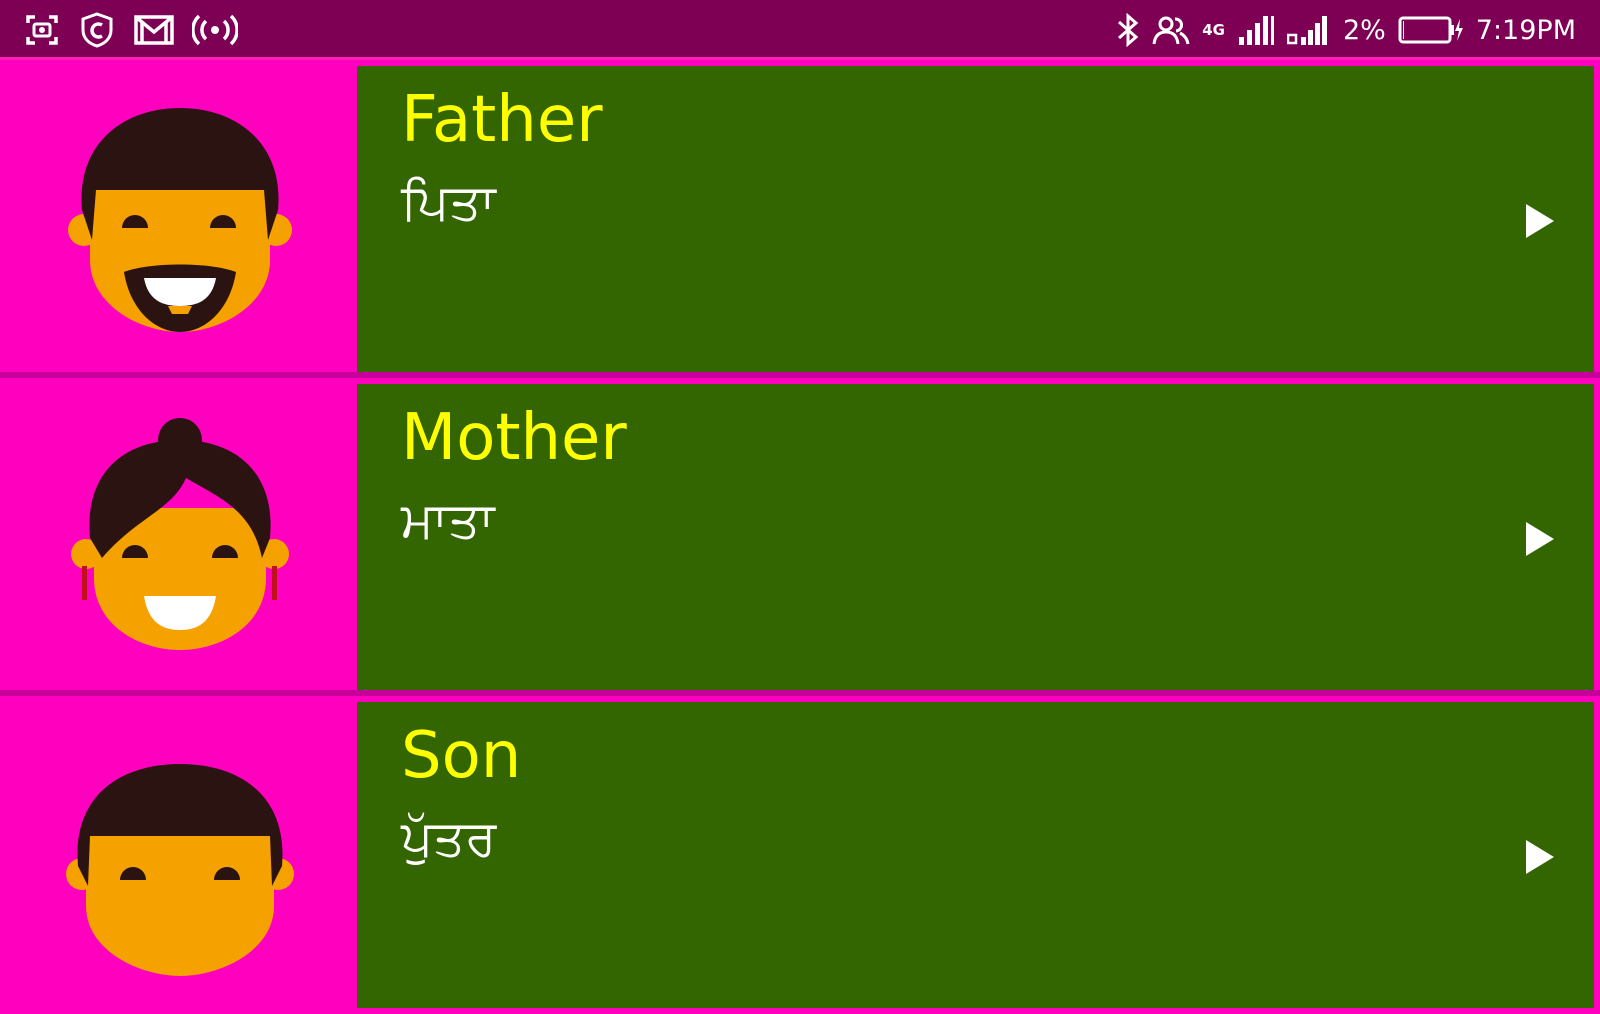 This screenshot has height=1014, width=1600. Describe the element at coordinates (449, 838) in the screenshot. I see `word-punjabi: ਪੁੱਤਰ` at that location.